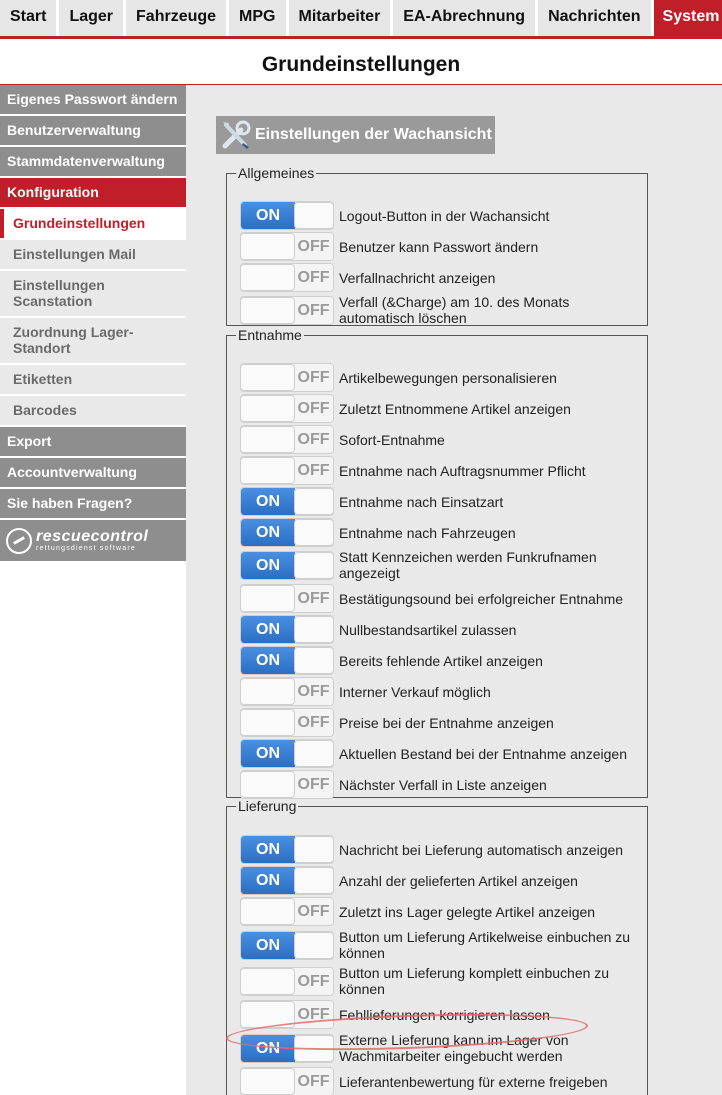 The width and height of the screenshot is (722, 1095). What do you see at coordinates (267, 806) in the screenshot?
I see `group-legend: Lieferung` at bounding box center [267, 806].